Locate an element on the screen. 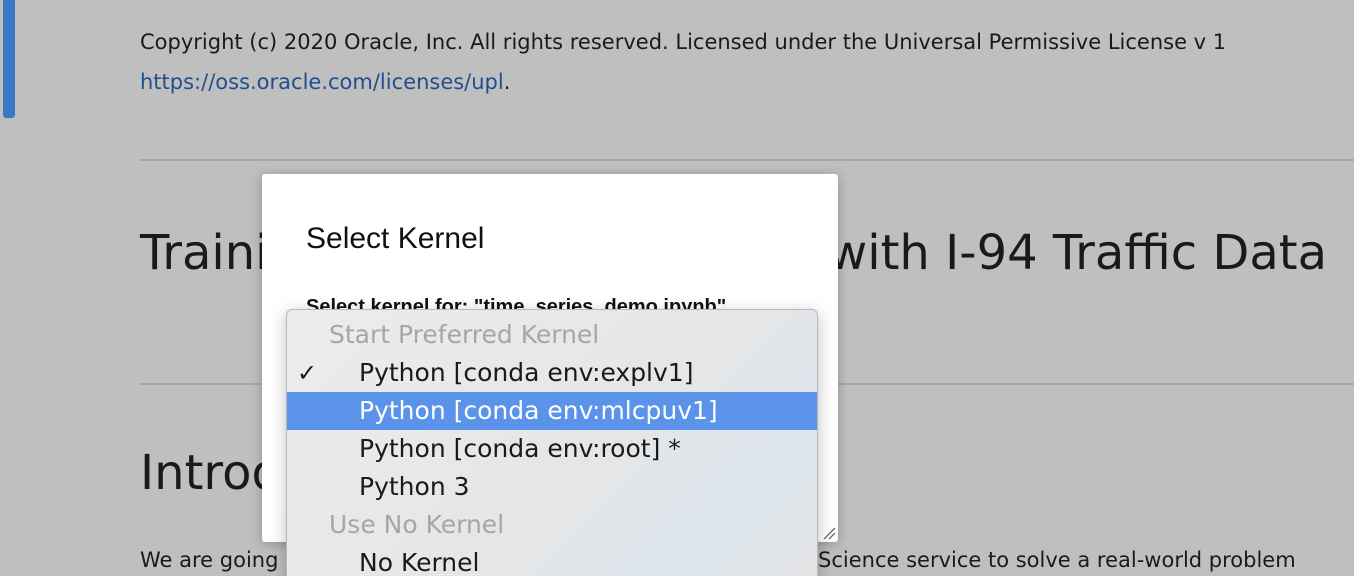  intro-heading: Introd is located at coordinates (211, 473).